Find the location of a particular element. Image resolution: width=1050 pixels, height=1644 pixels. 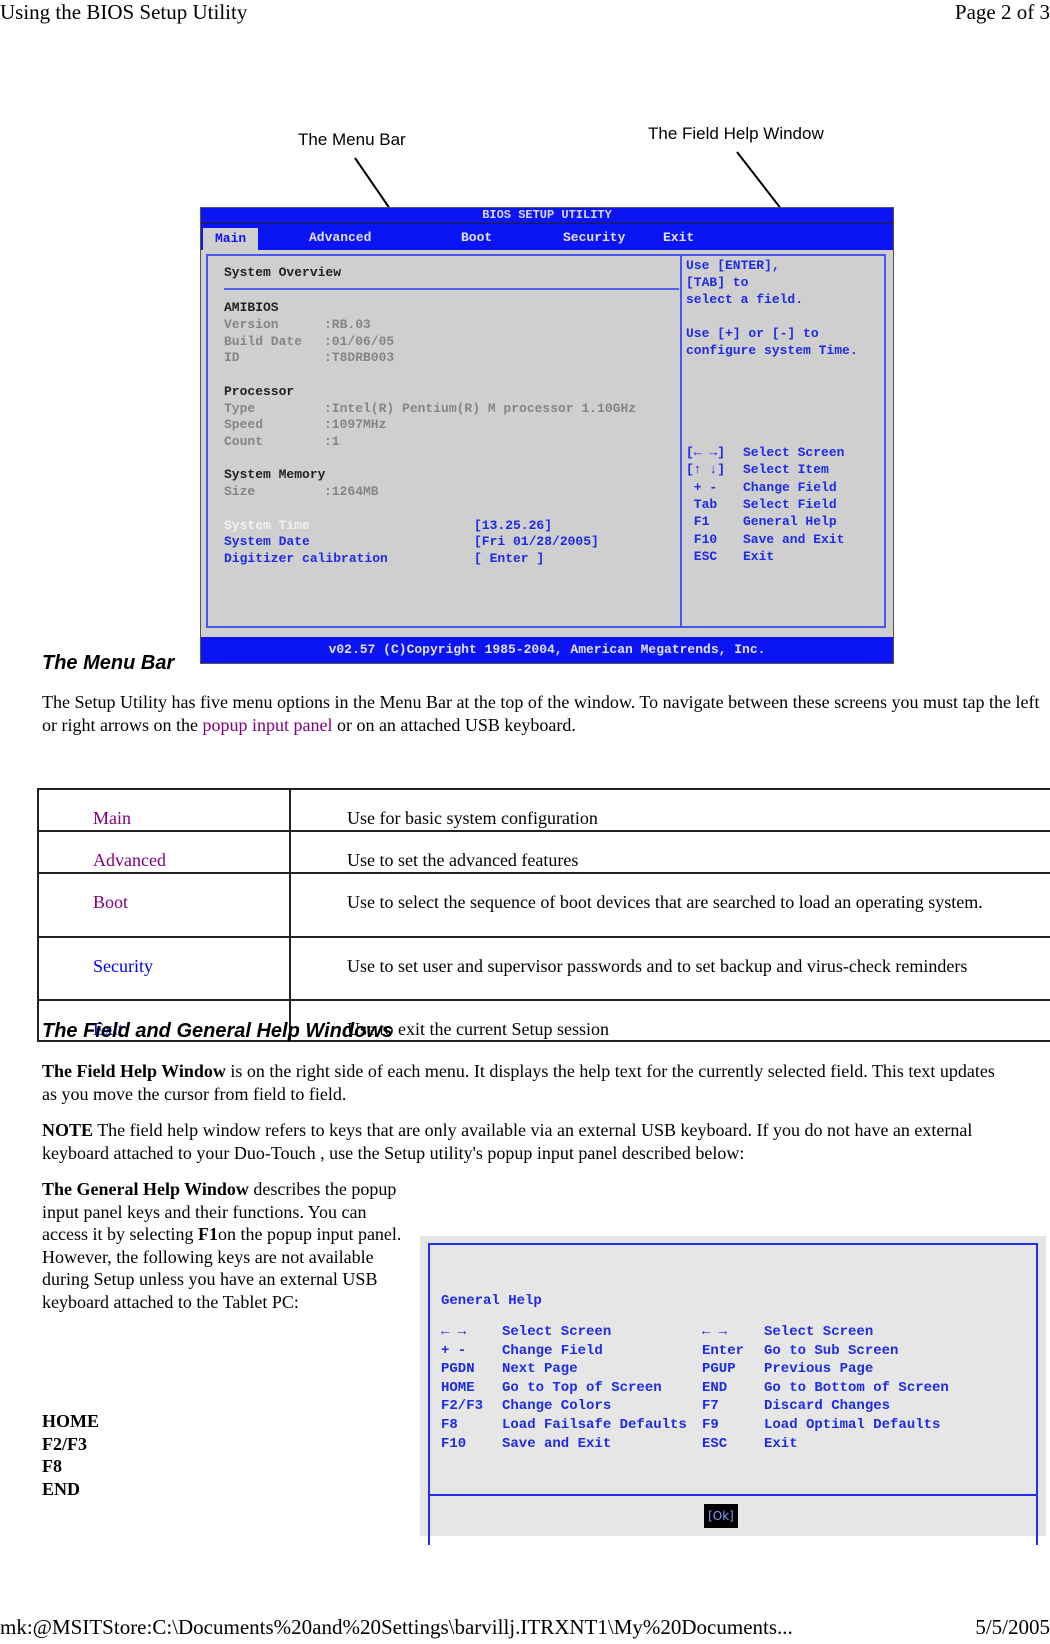

general-help-key: F9 is located at coordinates (710, 1425).